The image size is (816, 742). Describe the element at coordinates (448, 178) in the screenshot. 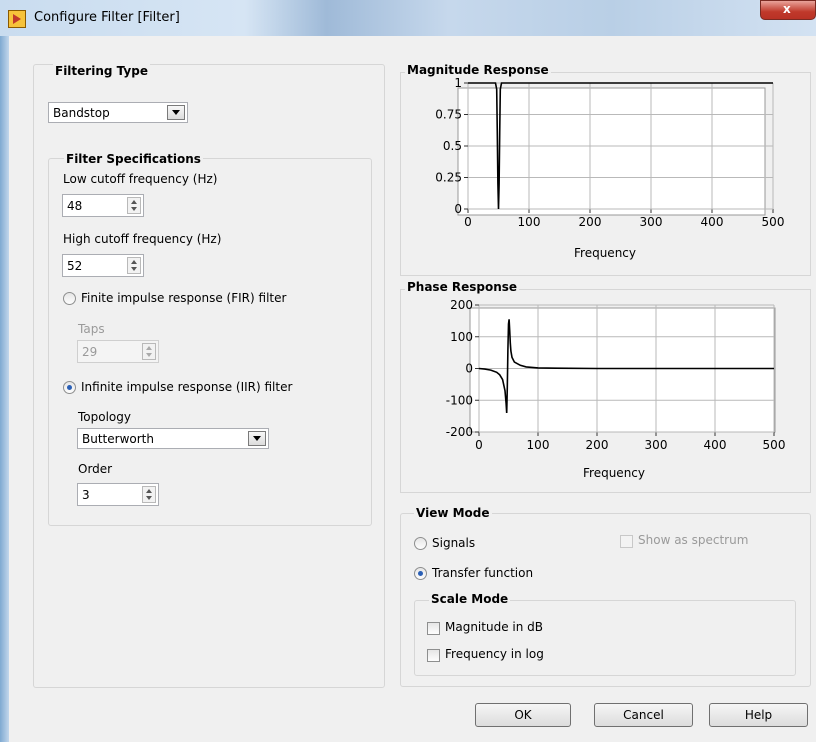

I see `y-tick-label: 0.25` at that location.